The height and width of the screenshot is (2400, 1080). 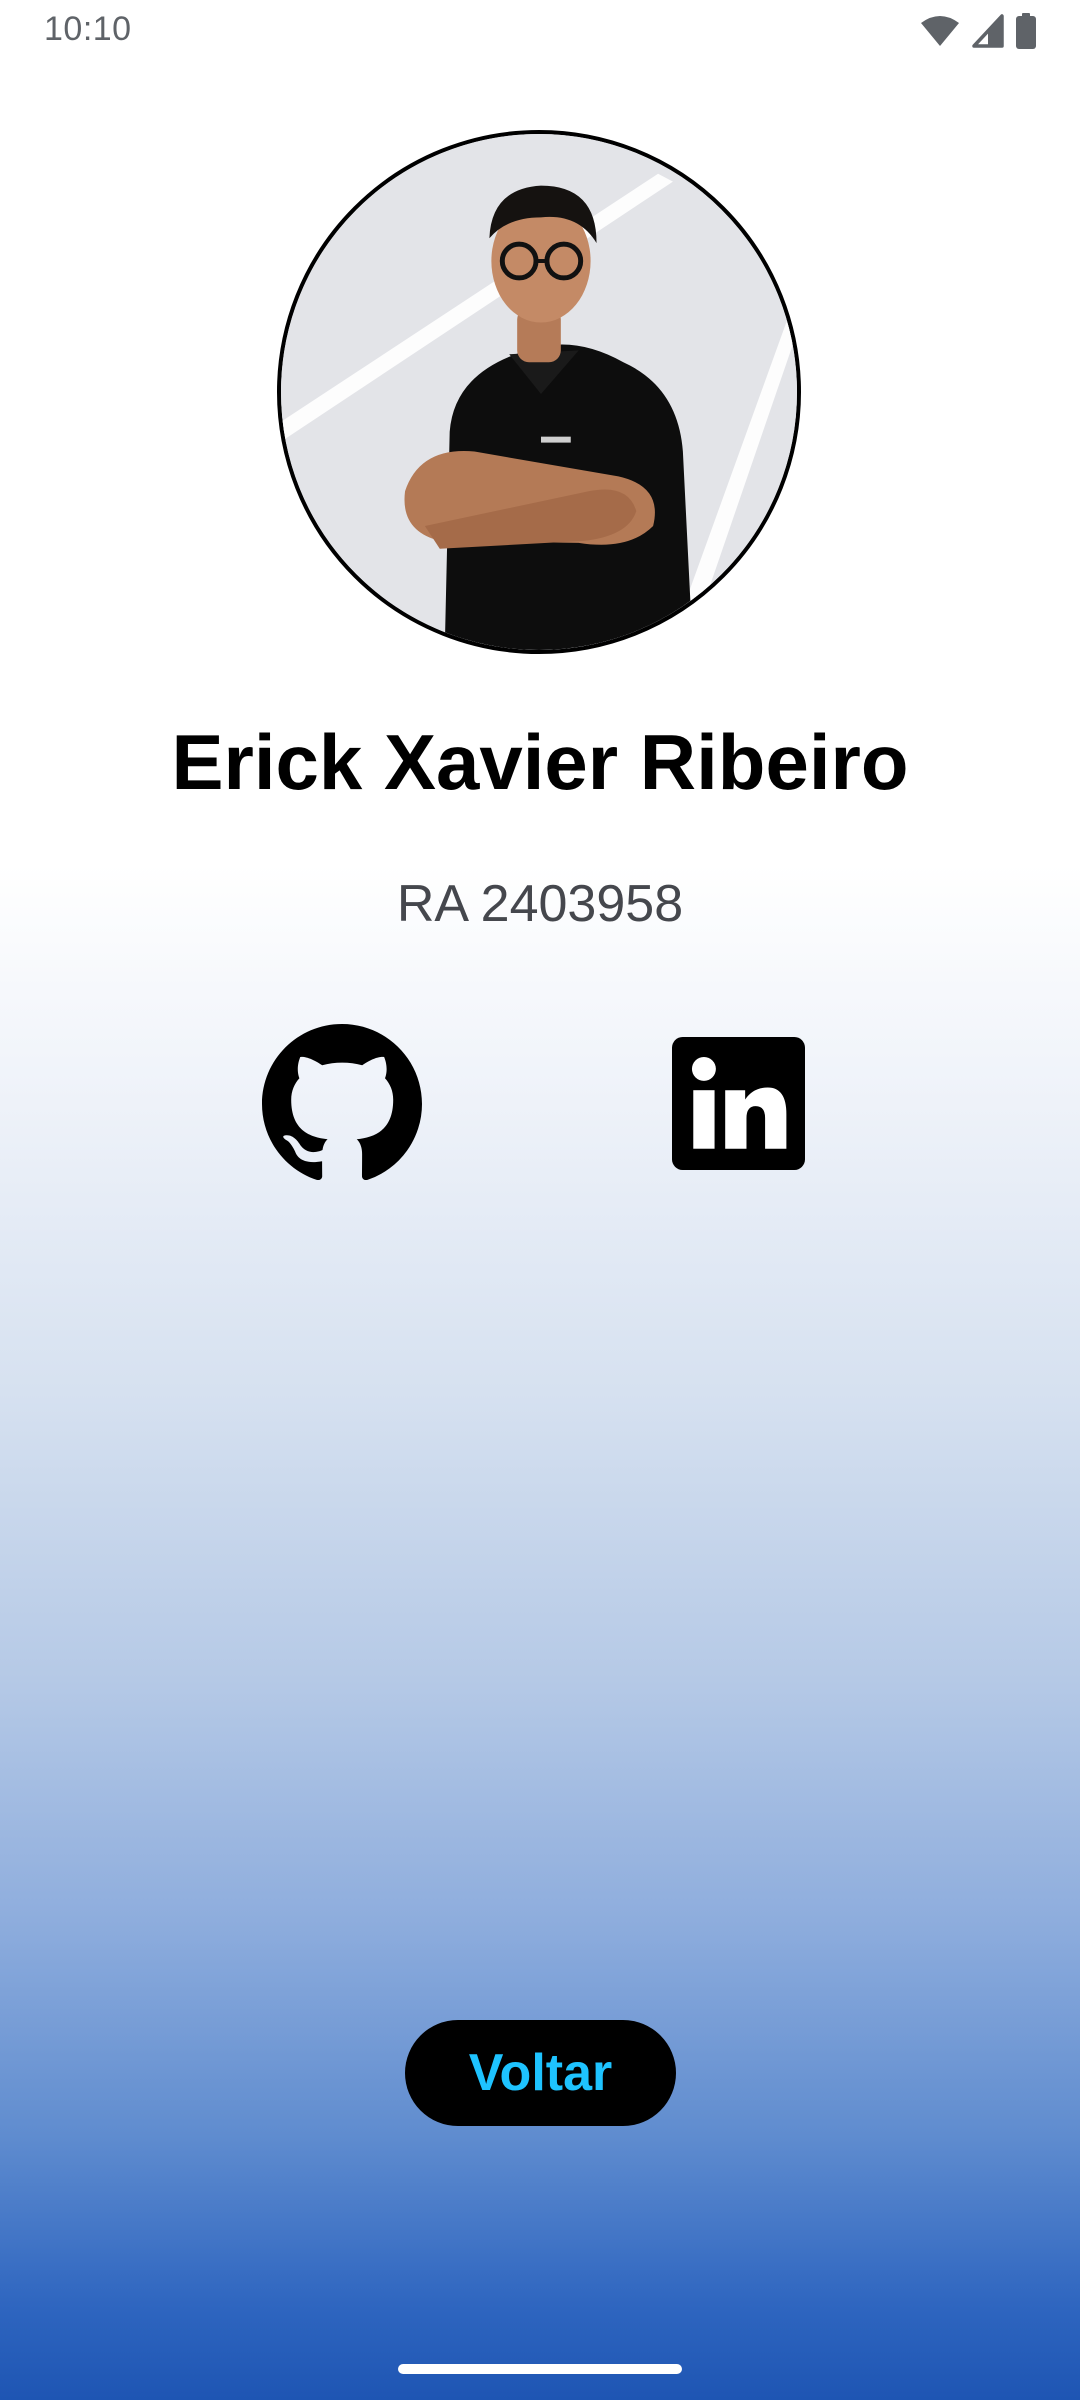 I want to click on gesture-nav-handle, so click(x=540, y=2369).